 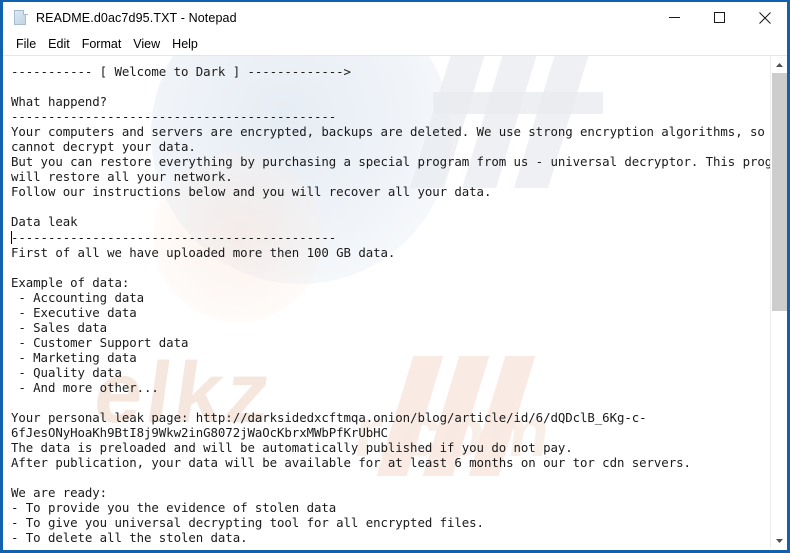 What do you see at coordinates (146, 44) in the screenshot?
I see `menu-item-view: View` at bounding box center [146, 44].